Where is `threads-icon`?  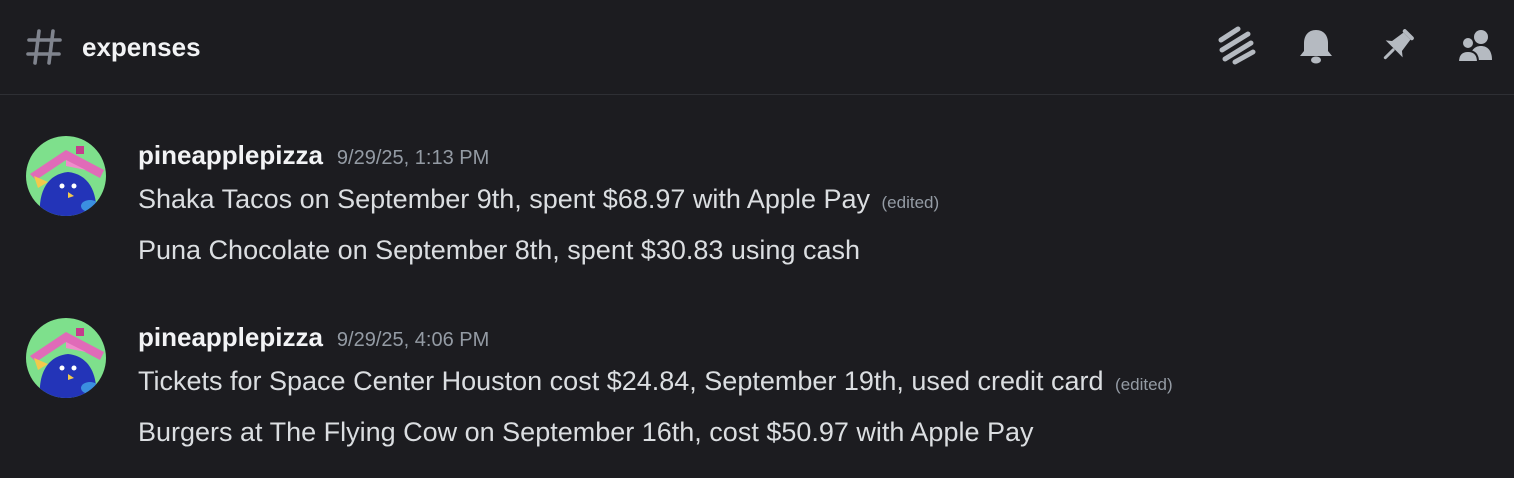
threads-icon is located at coordinates (1236, 46).